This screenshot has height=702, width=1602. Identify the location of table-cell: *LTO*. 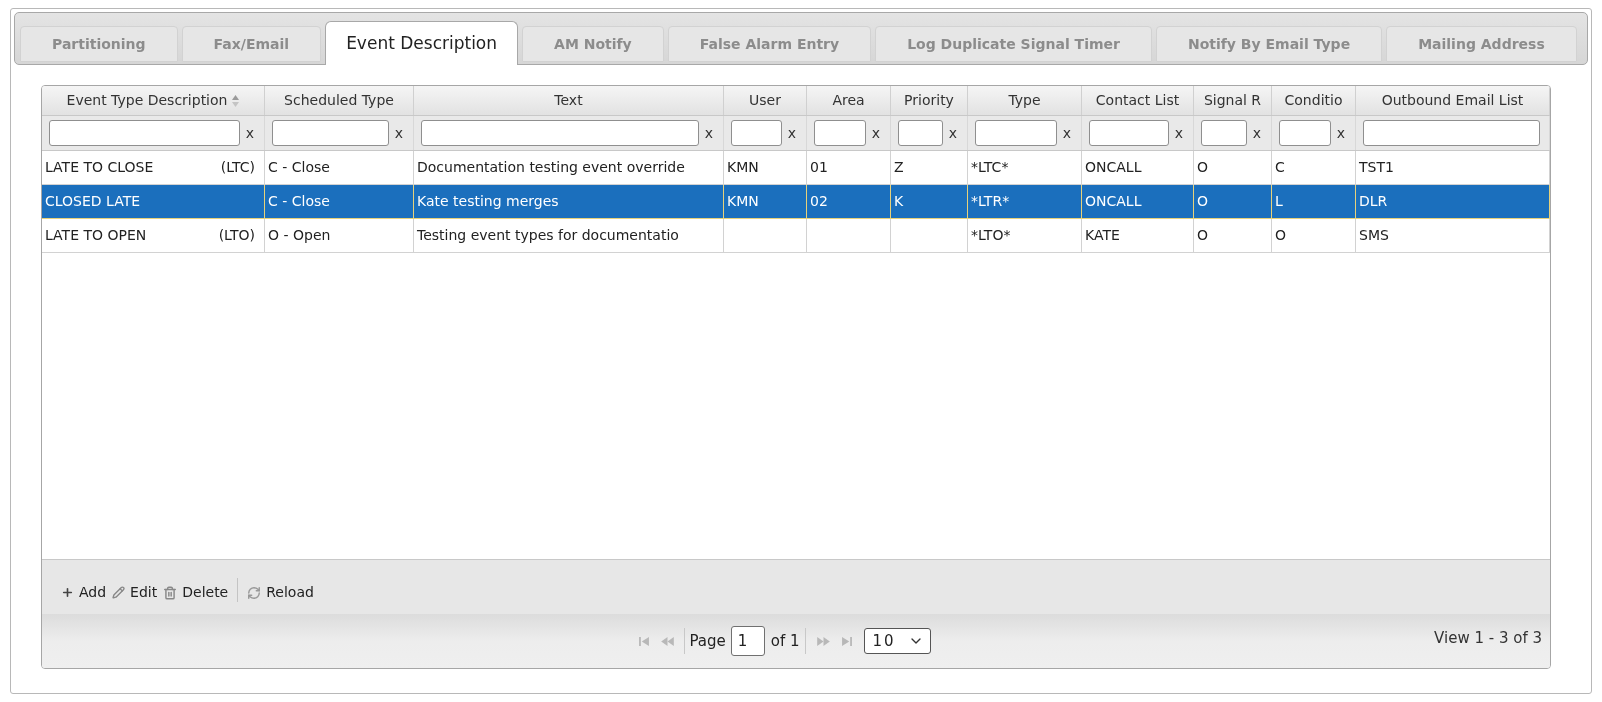
(1025, 235).